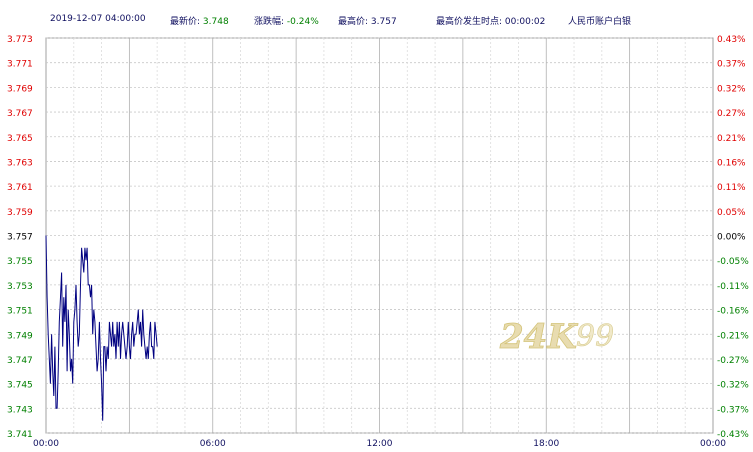 The width and height of the screenshot is (753, 452). Describe the element at coordinates (731, 65) in the screenshot. I see `y-tick-label-right: 0.37%` at that location.